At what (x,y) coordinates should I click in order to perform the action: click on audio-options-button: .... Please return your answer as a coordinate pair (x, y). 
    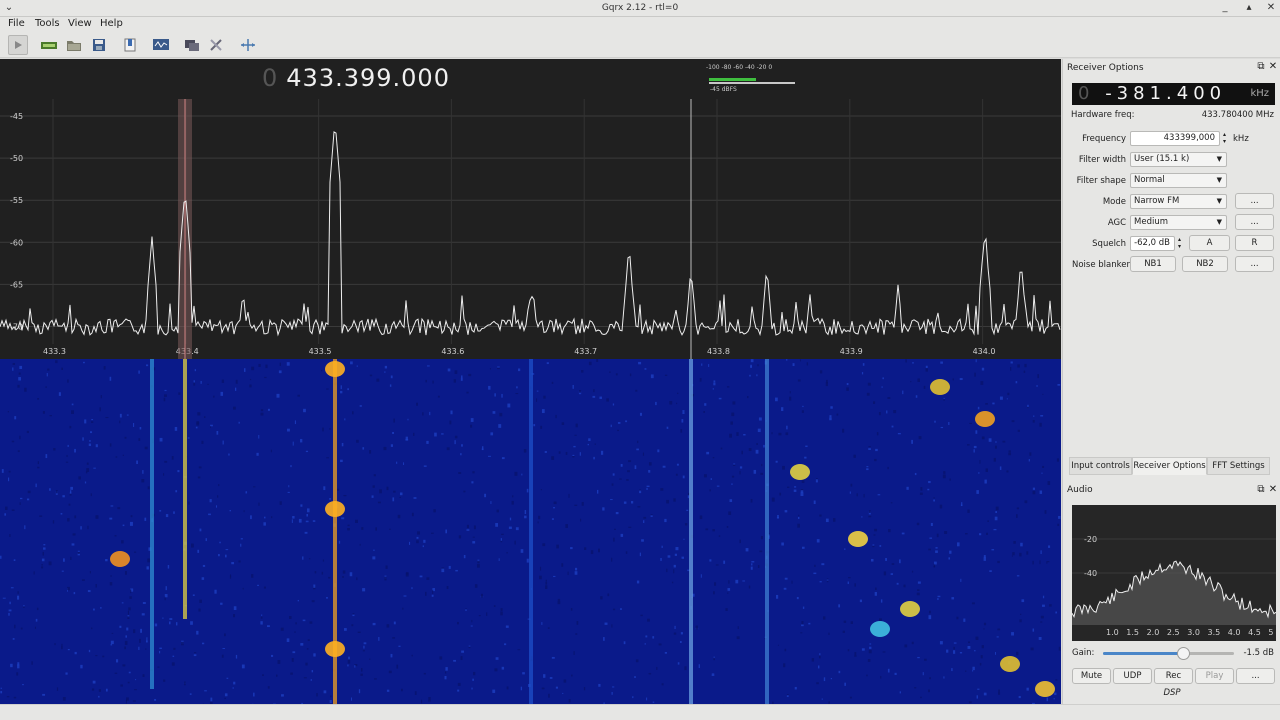
    Looking at the image, I should click on (1255, 676).